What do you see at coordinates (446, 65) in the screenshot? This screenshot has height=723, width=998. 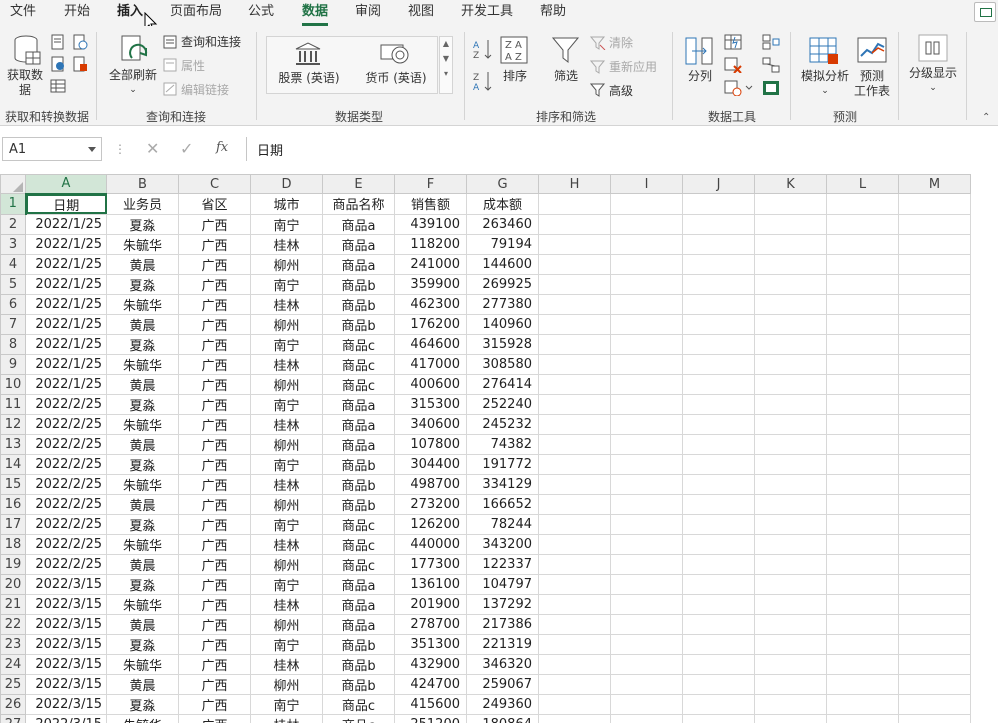 I see `gallery-scroll: ▲ ▼ ▾` at bounding box center [446, 65].